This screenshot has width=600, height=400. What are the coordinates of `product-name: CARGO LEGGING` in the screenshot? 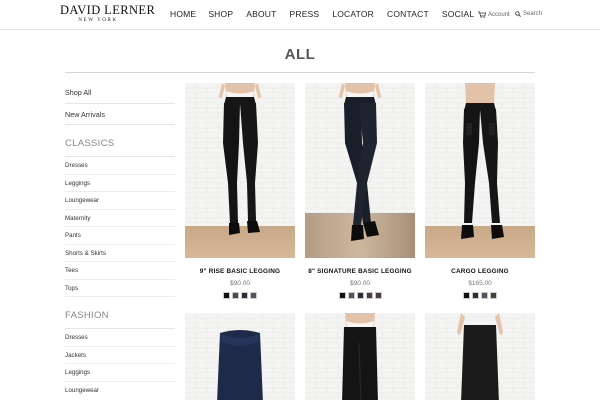 It's located at (480, 271).